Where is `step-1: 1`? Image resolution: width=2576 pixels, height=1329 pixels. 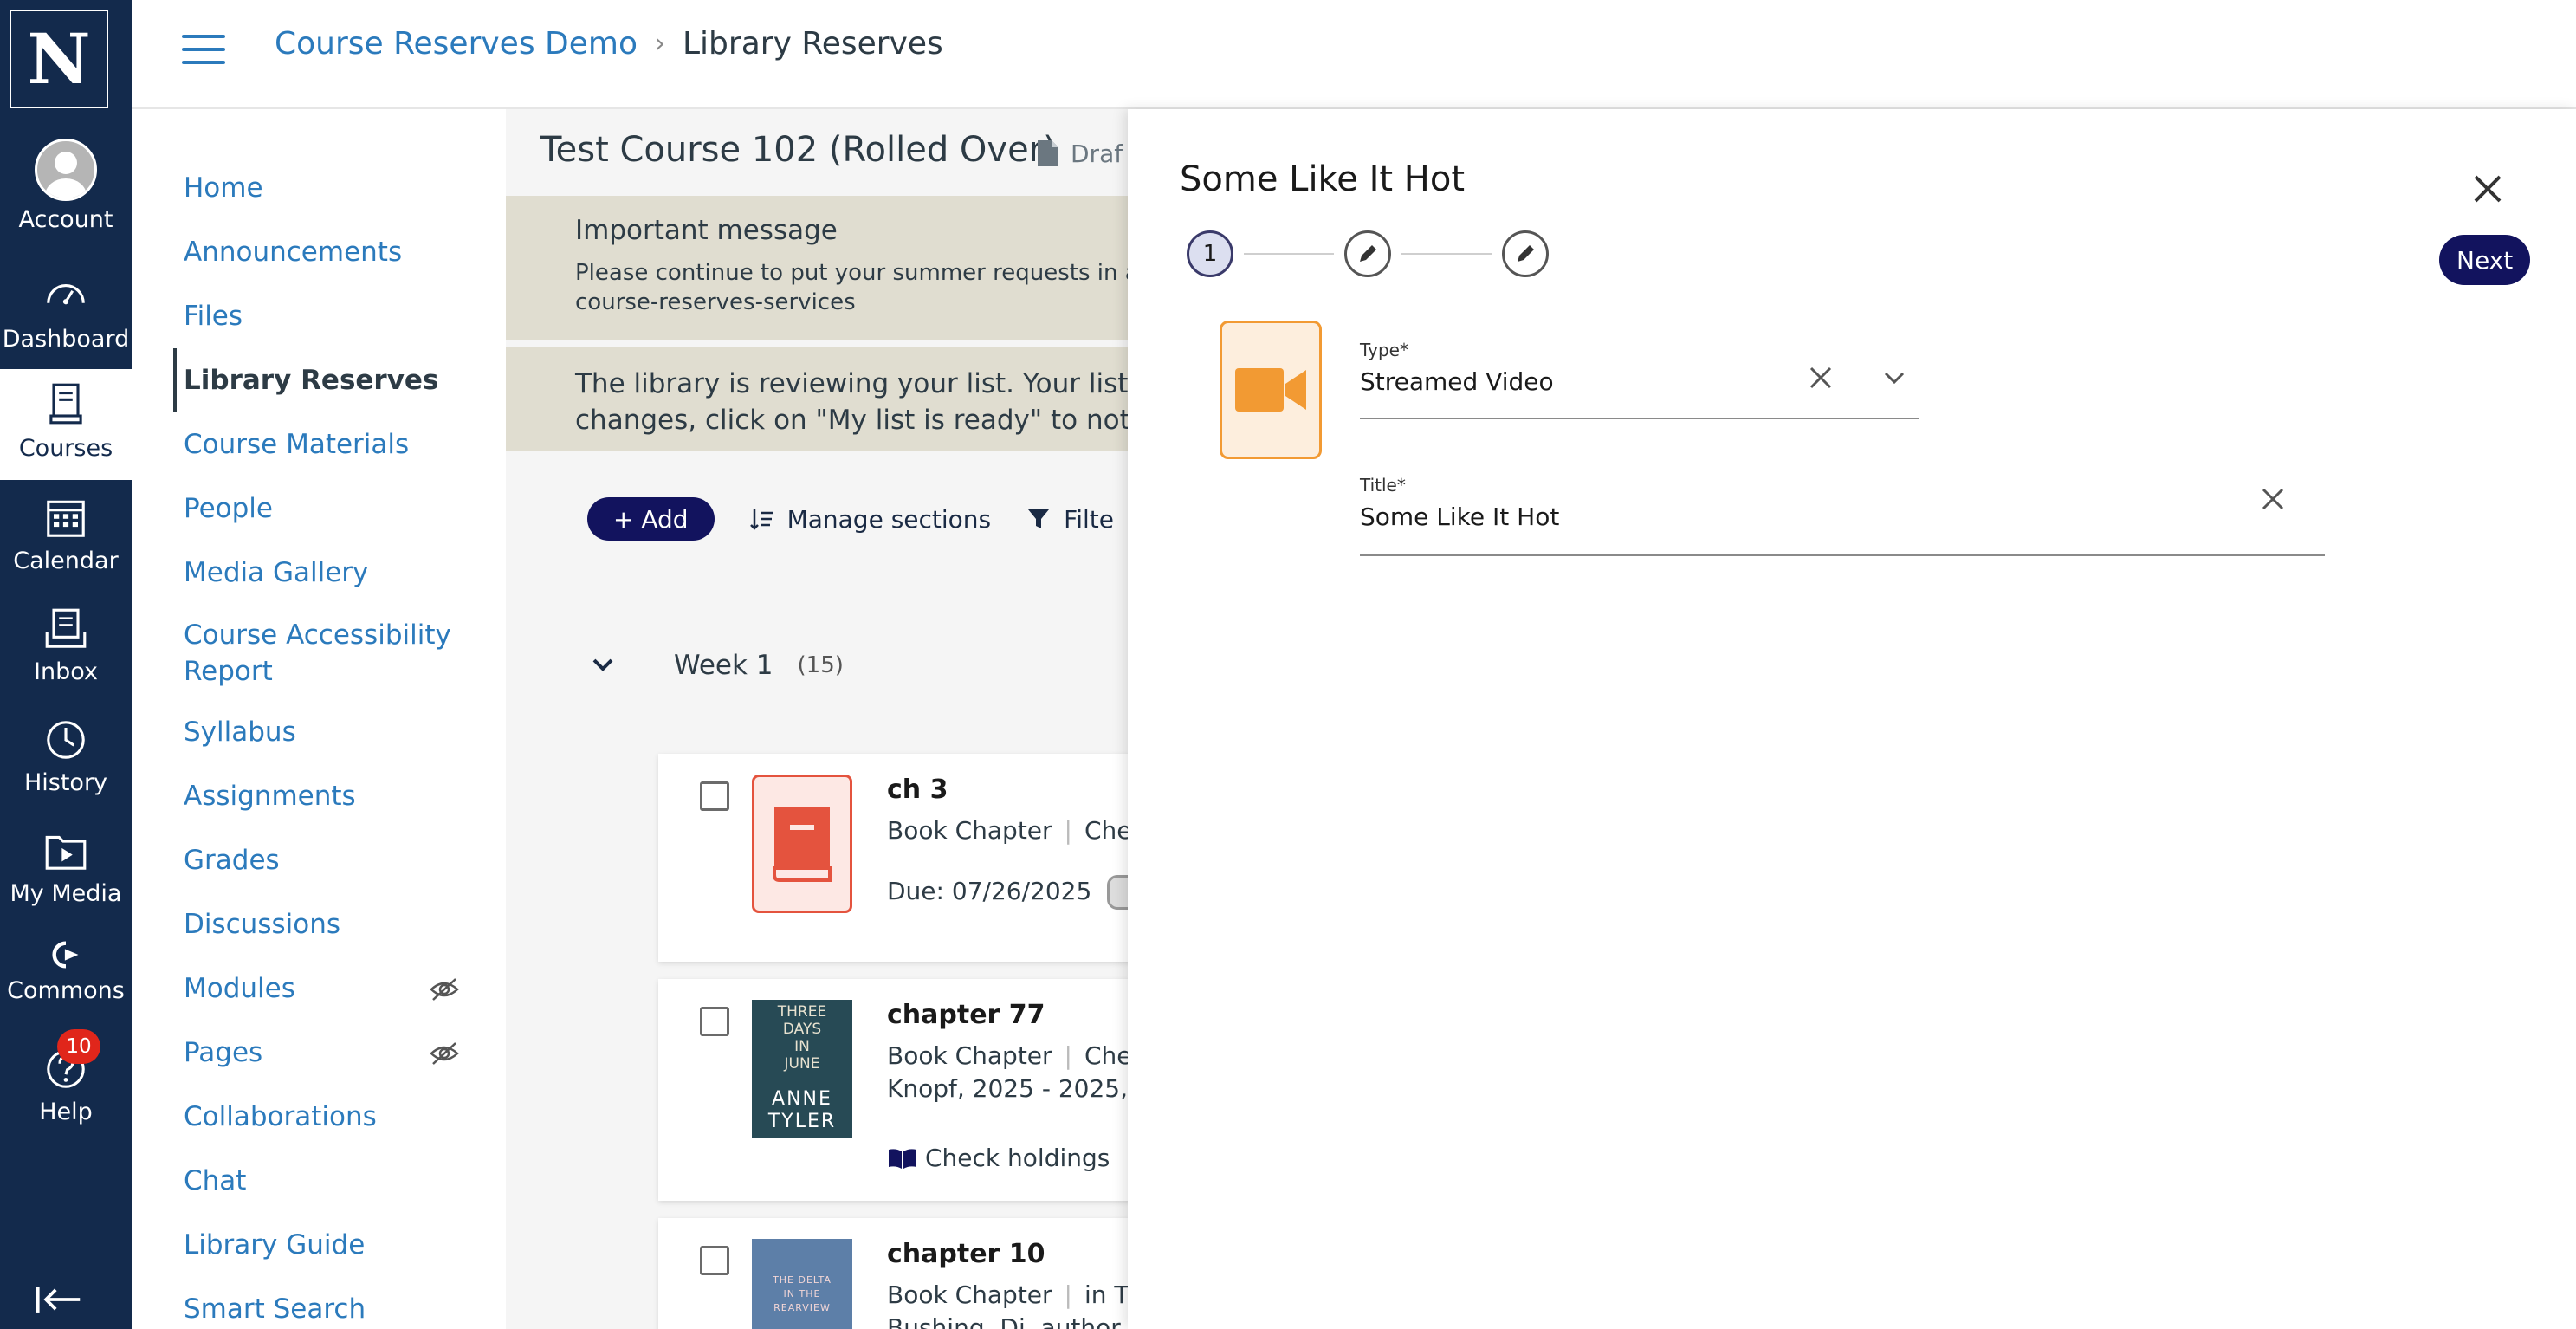 step-1: 1 is located at coordinates (1210, 253).